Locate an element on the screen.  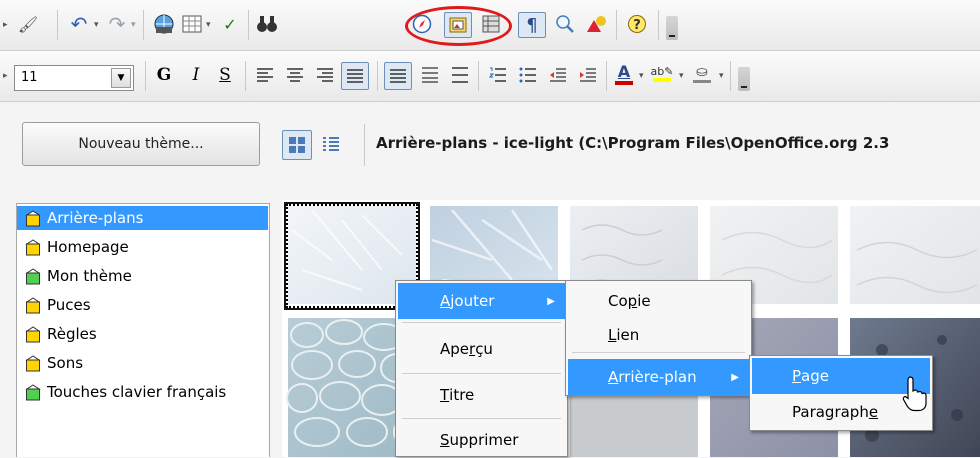
font-color-bar is located at coordinates (624, 82).